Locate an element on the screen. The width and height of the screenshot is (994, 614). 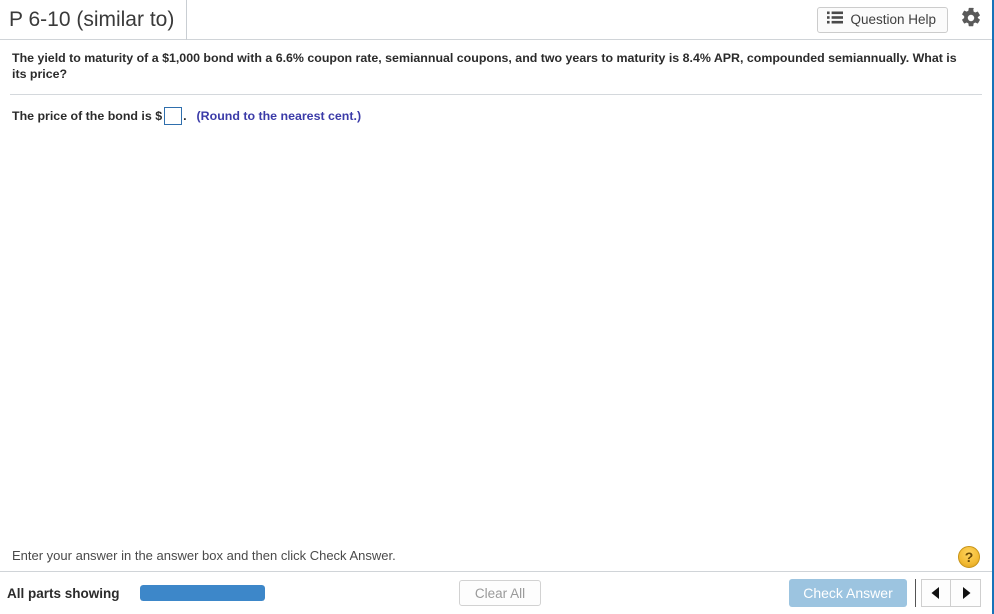
answer-input is located at coordinates (173, 116).